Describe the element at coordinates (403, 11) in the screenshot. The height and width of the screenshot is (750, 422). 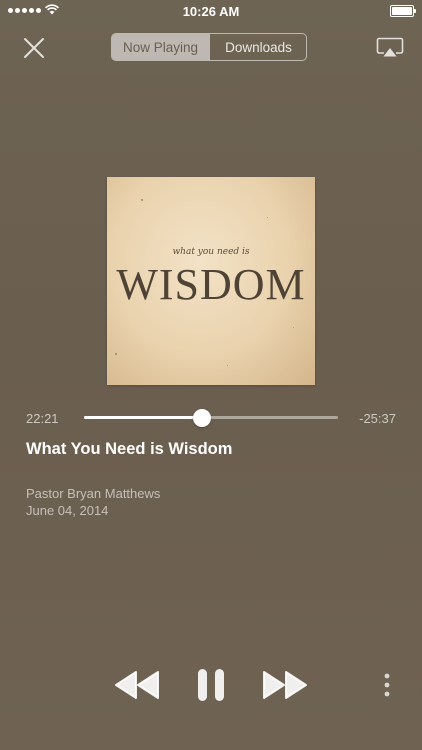
I see `battery-icon` at that location.